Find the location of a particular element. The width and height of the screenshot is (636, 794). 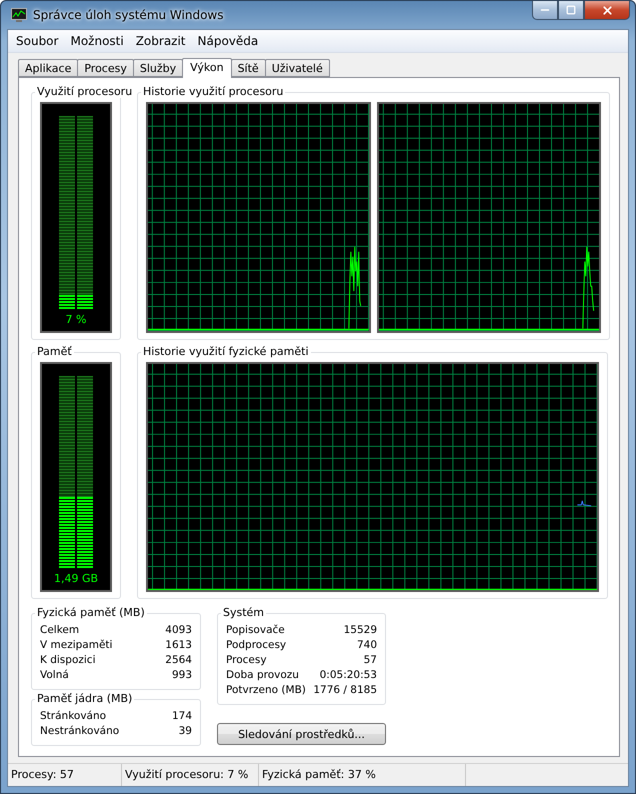

tab: Sítě is located at coordinates (248, 68).